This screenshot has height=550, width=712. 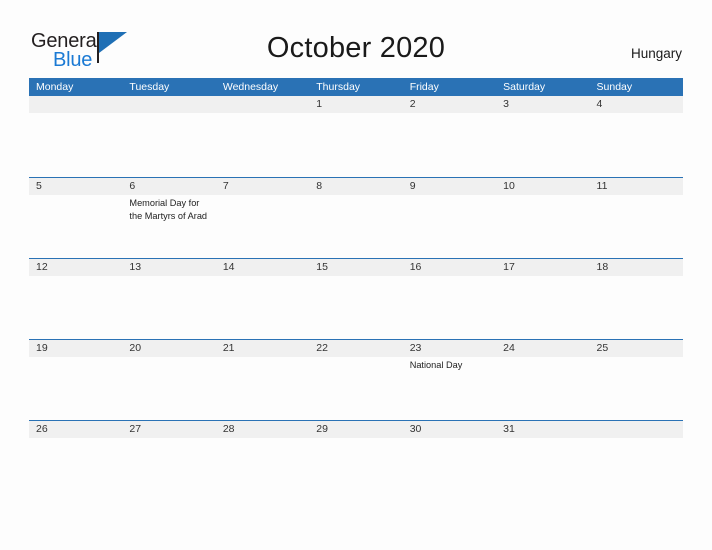 What do you see at coordinates (262, 218) in the screenshot?
I see `day-cell: 7` at bounding box center [262, 218].